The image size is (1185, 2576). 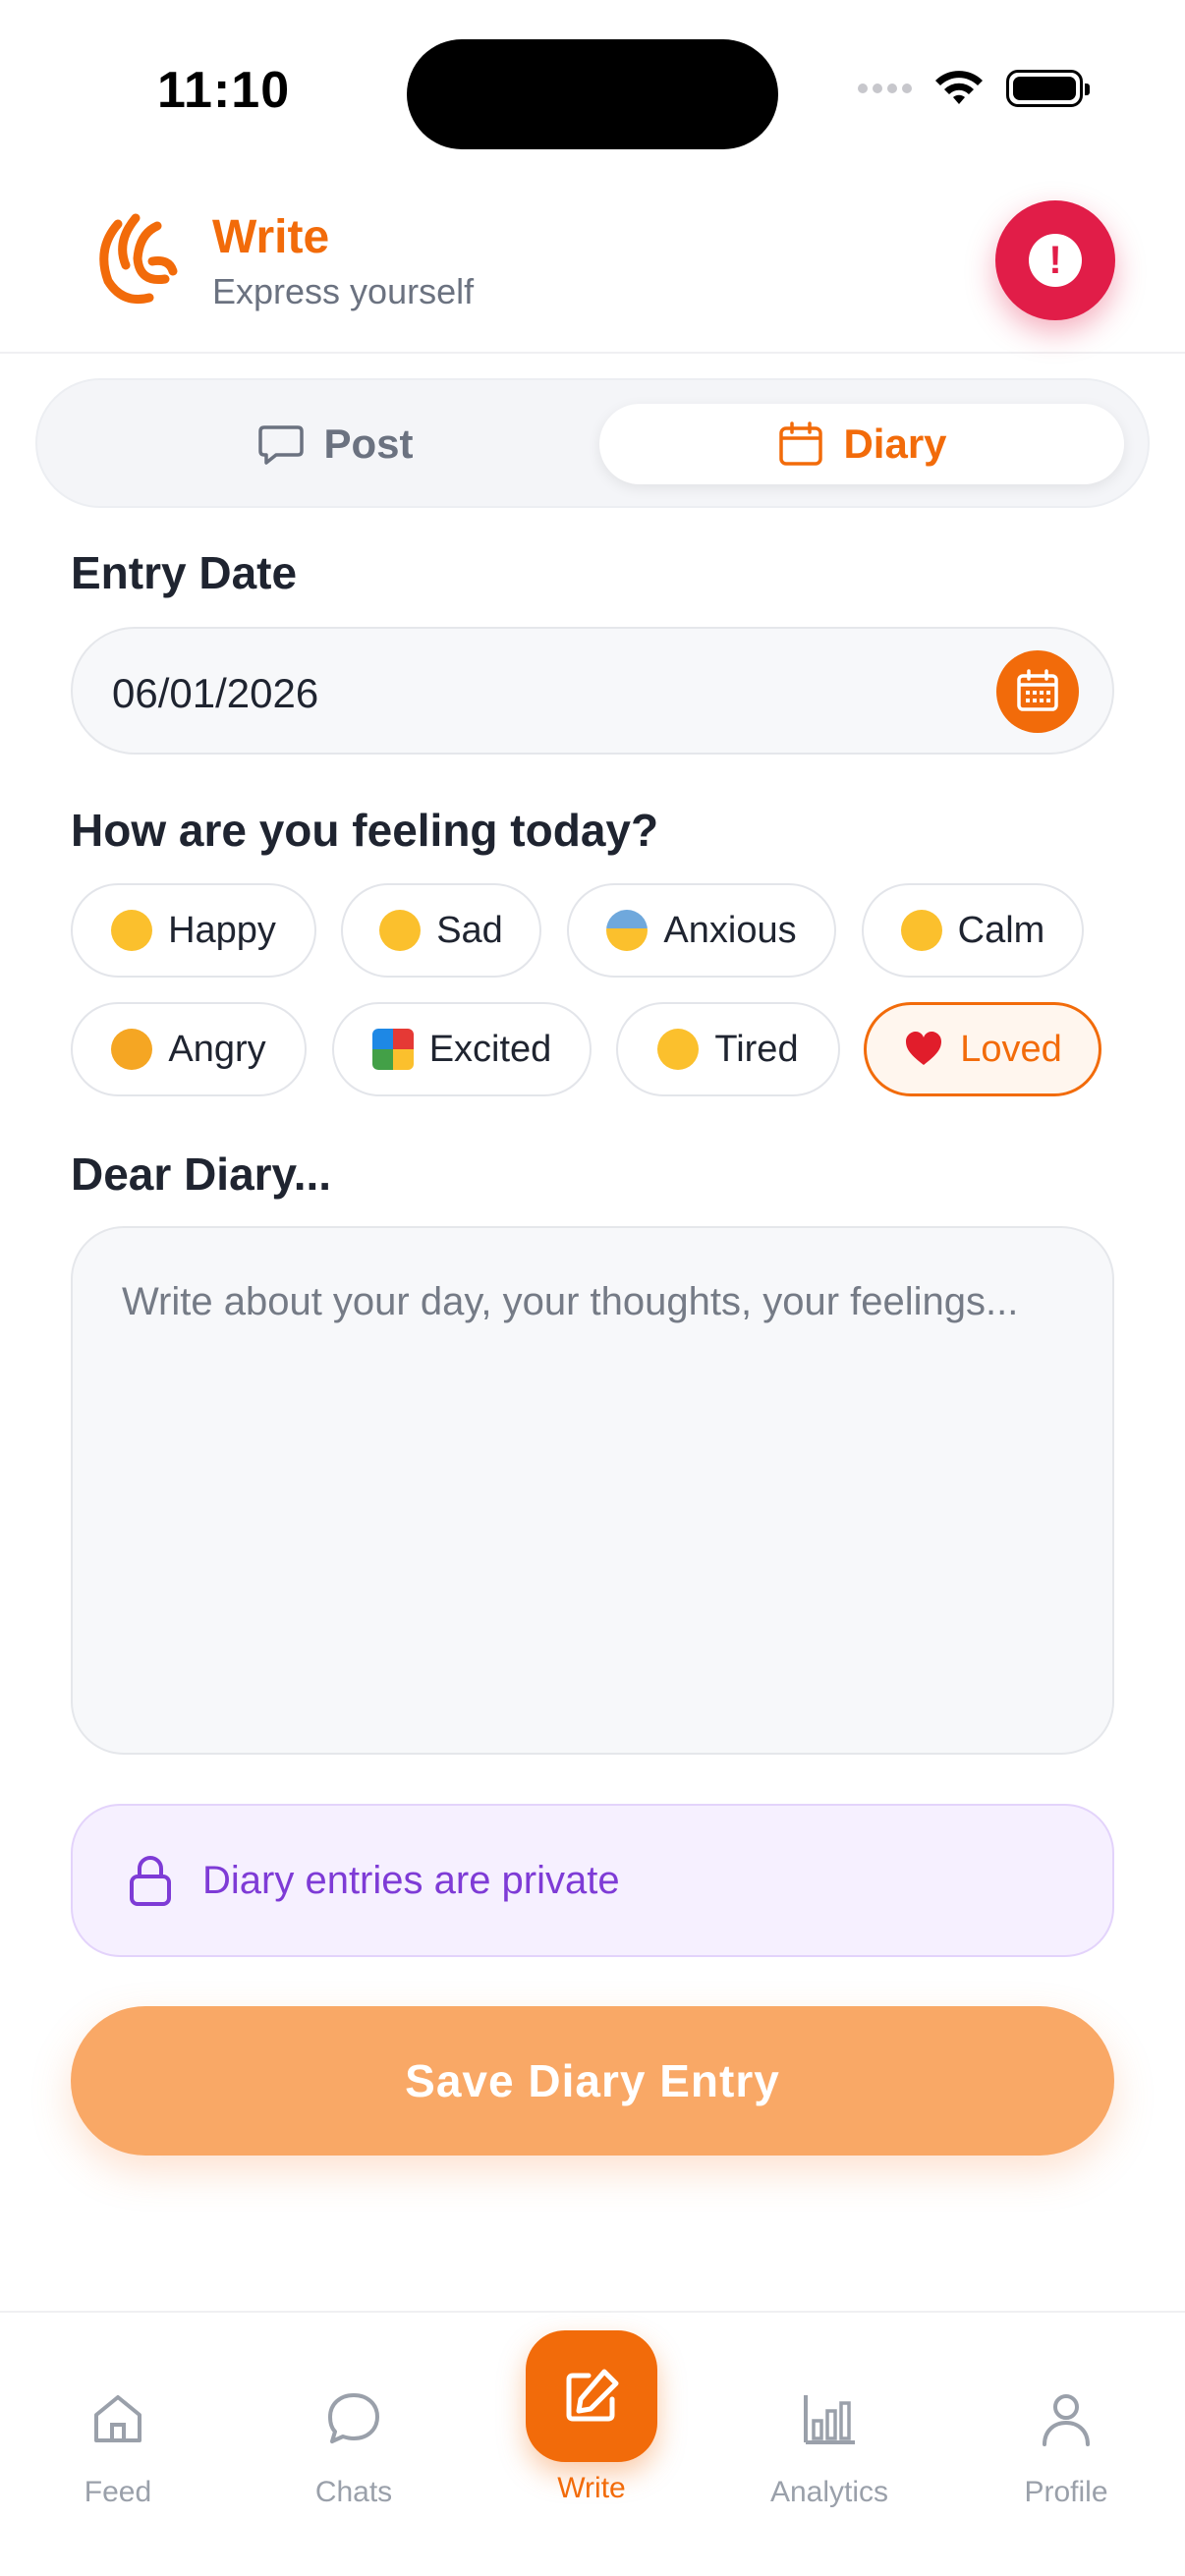 What do you see at coordinates (369, 443) in the screenshot?
I see `tab-post-label: Post` at bounding box center [369, 443].